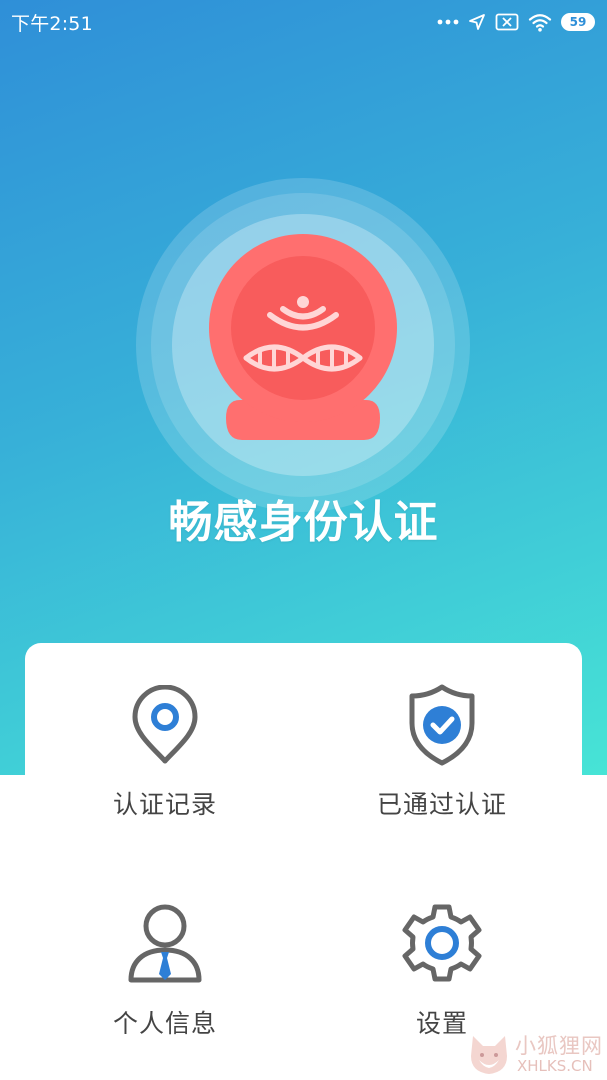 Image resolution: width=607 pixels, height=1080 pixels. Describe the element at coordinates (303, 22) in the screenshot. I see `status-bar: 下午2:51 59` at that location.